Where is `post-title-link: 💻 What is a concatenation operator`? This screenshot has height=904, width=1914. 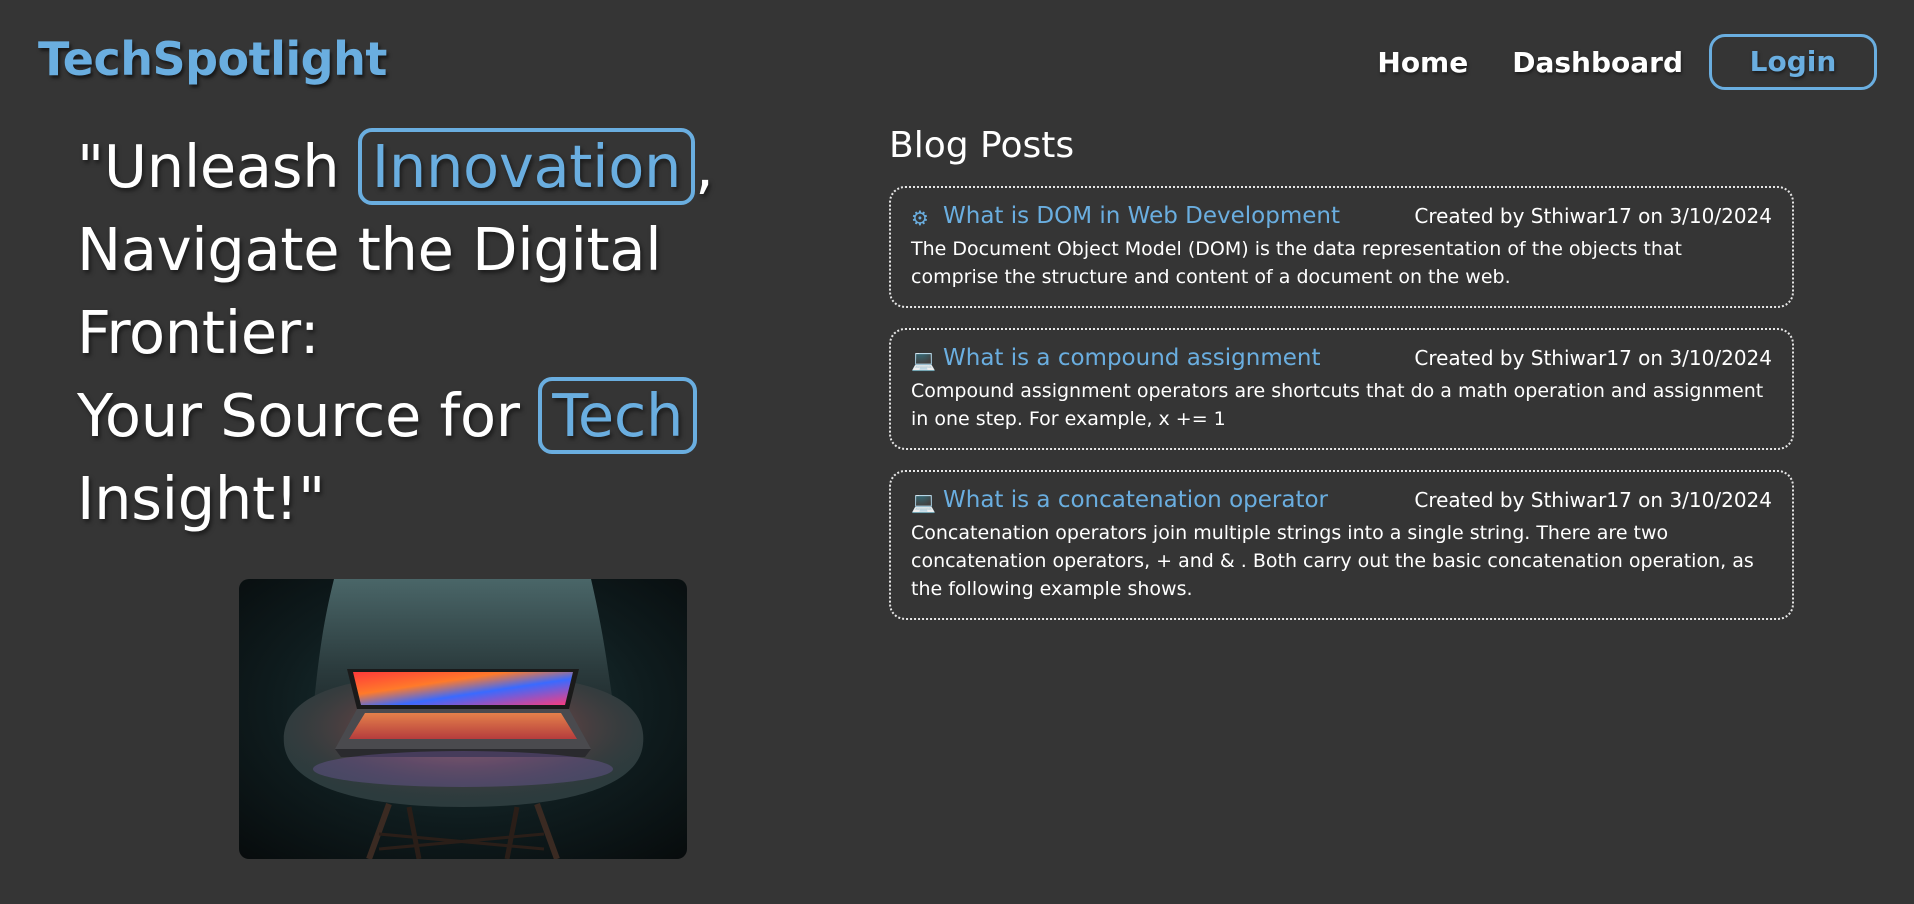
post-title-link: 💻 What is a concatenation operator is located at coordinates (1119, 500).